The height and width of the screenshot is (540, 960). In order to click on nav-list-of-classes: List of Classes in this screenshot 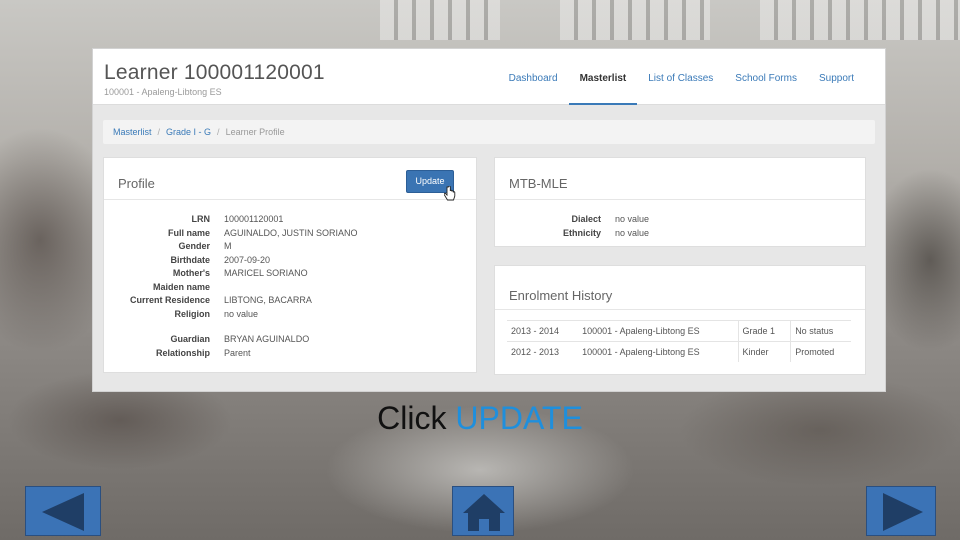, I will do `click(680, 77)`.